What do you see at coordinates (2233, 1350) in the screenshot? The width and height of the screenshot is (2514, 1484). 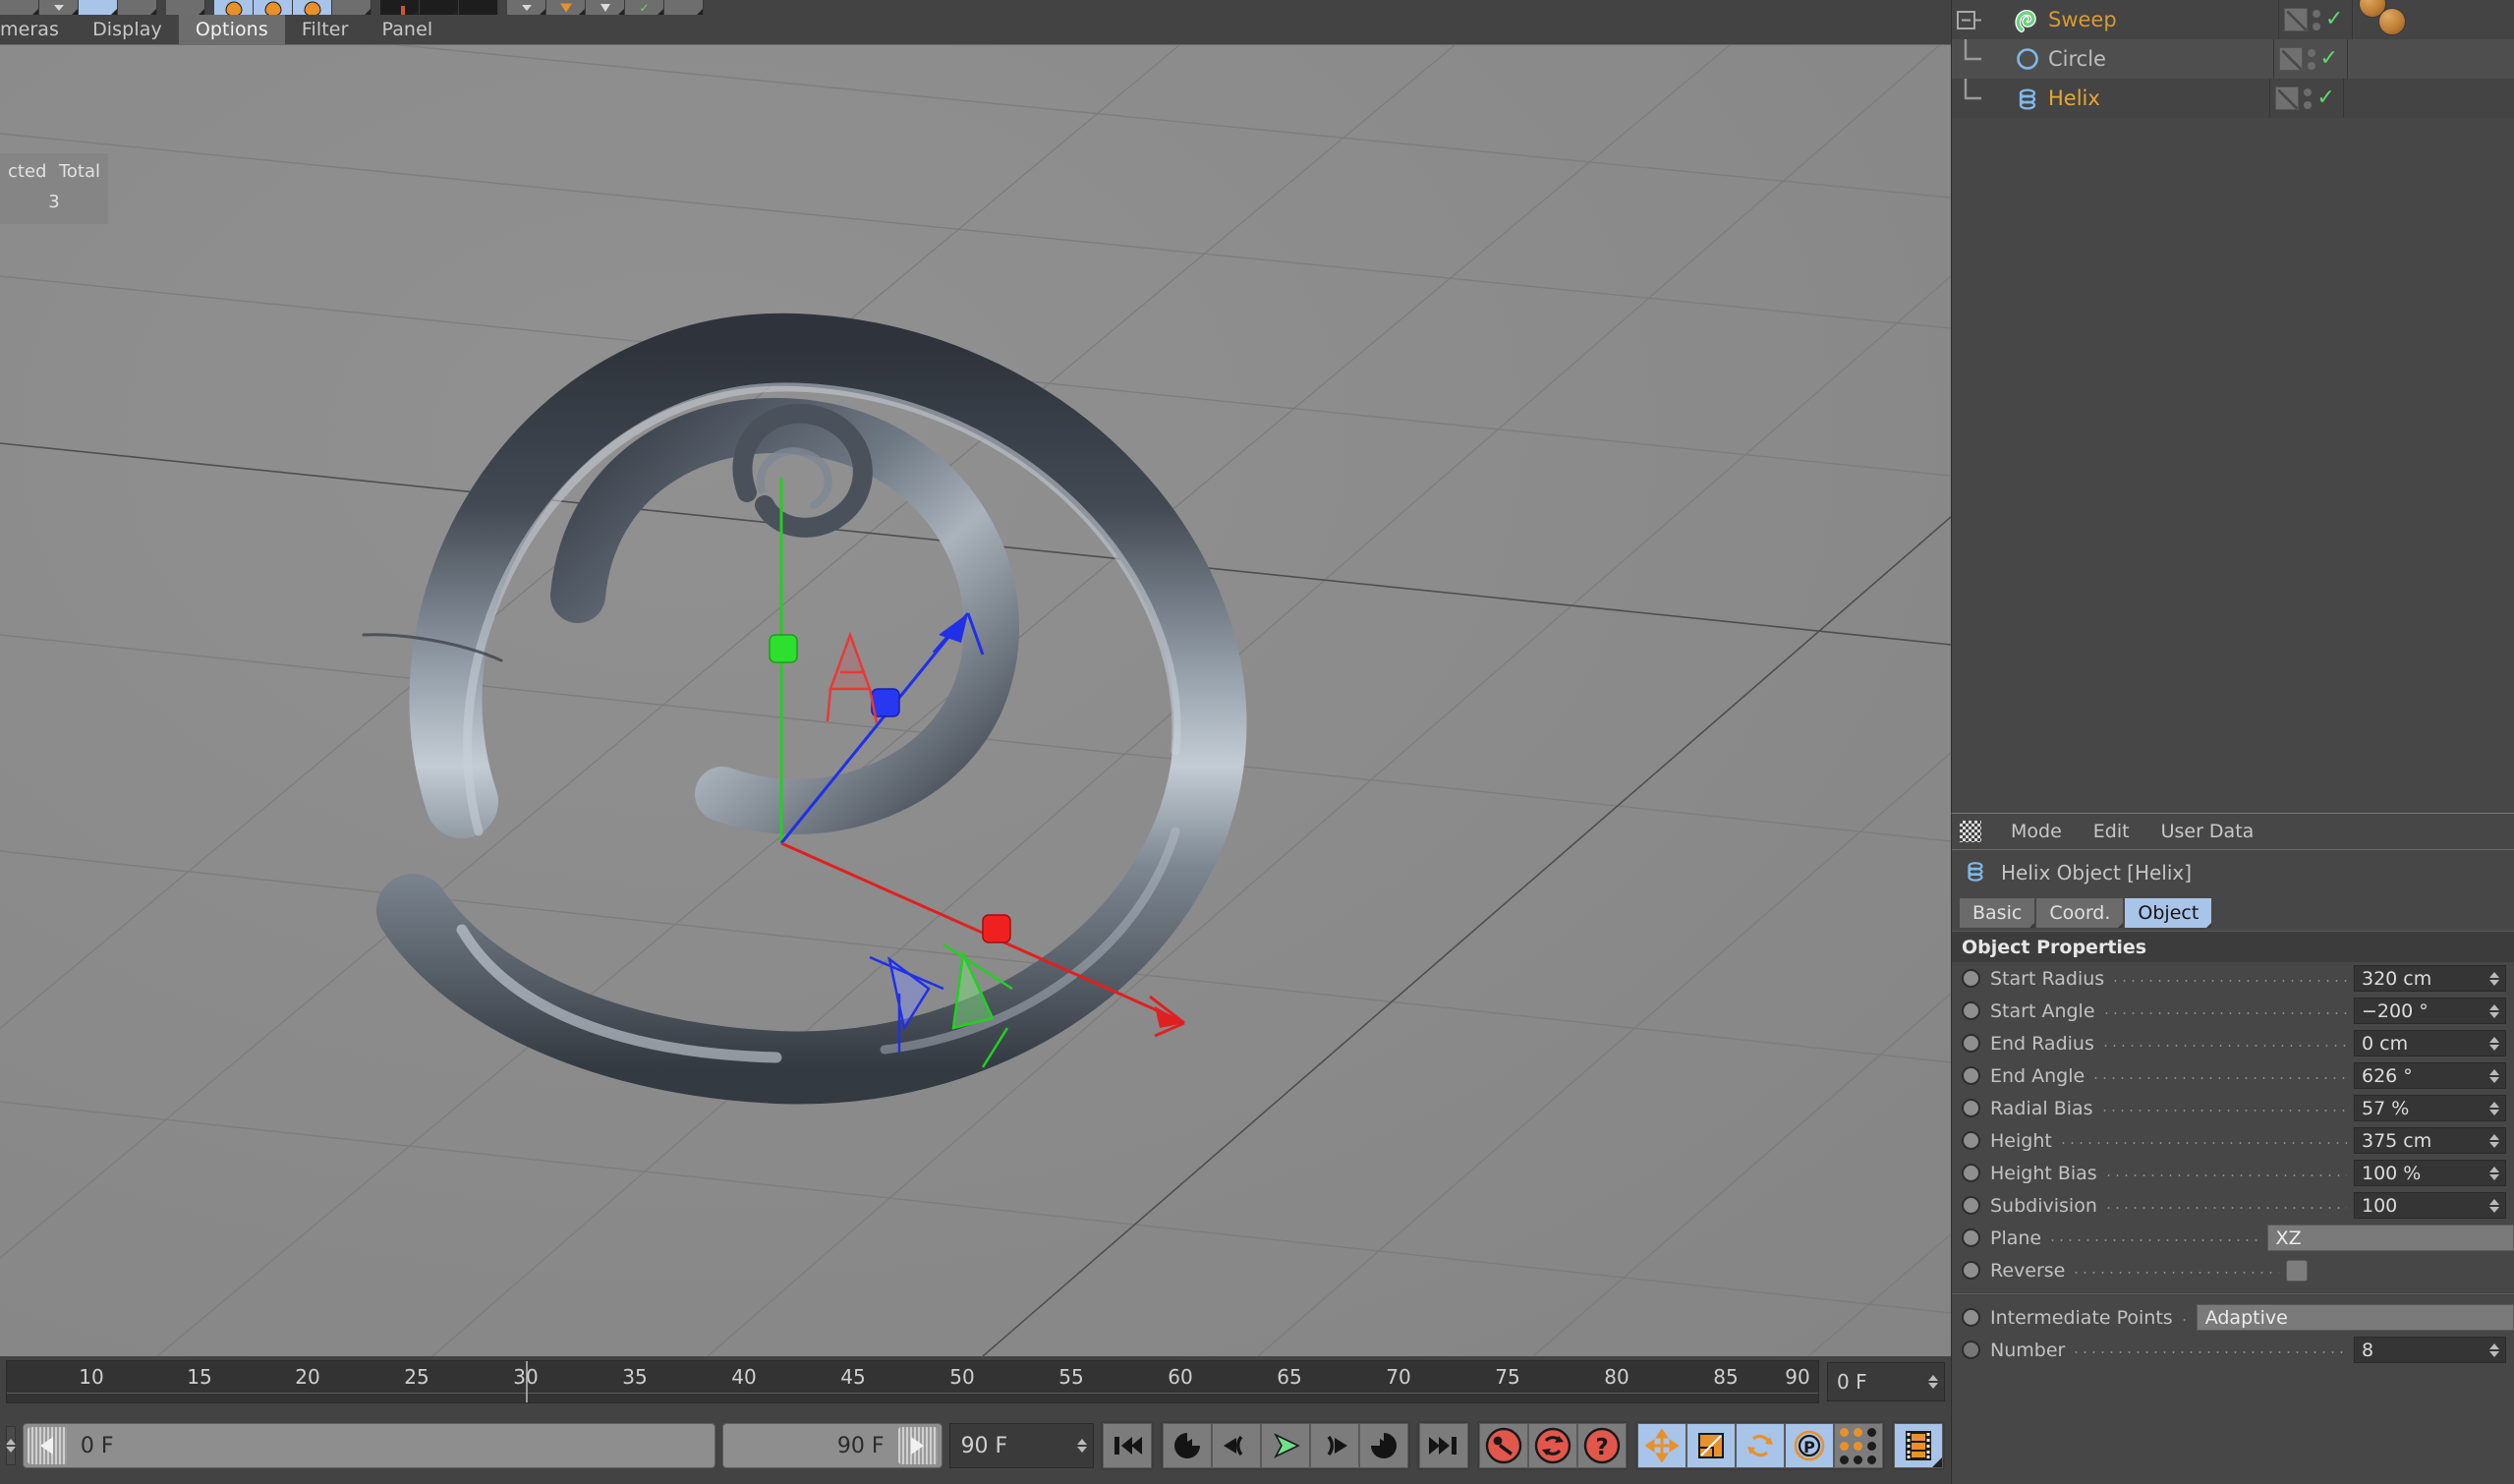 I see `property-row-number: Number 8` at bounding box center [2233, 1350].